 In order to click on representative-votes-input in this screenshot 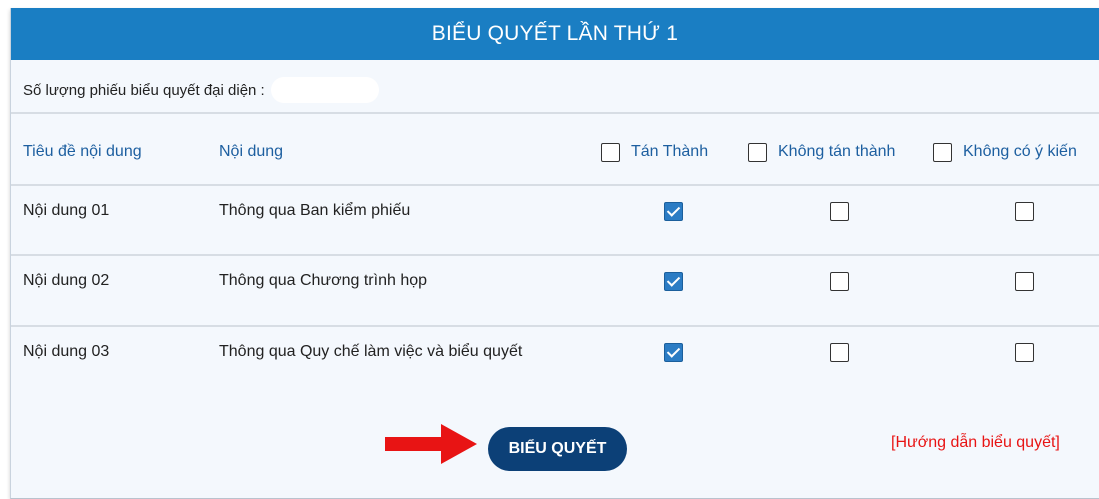, I will do `click(324, 90)`.